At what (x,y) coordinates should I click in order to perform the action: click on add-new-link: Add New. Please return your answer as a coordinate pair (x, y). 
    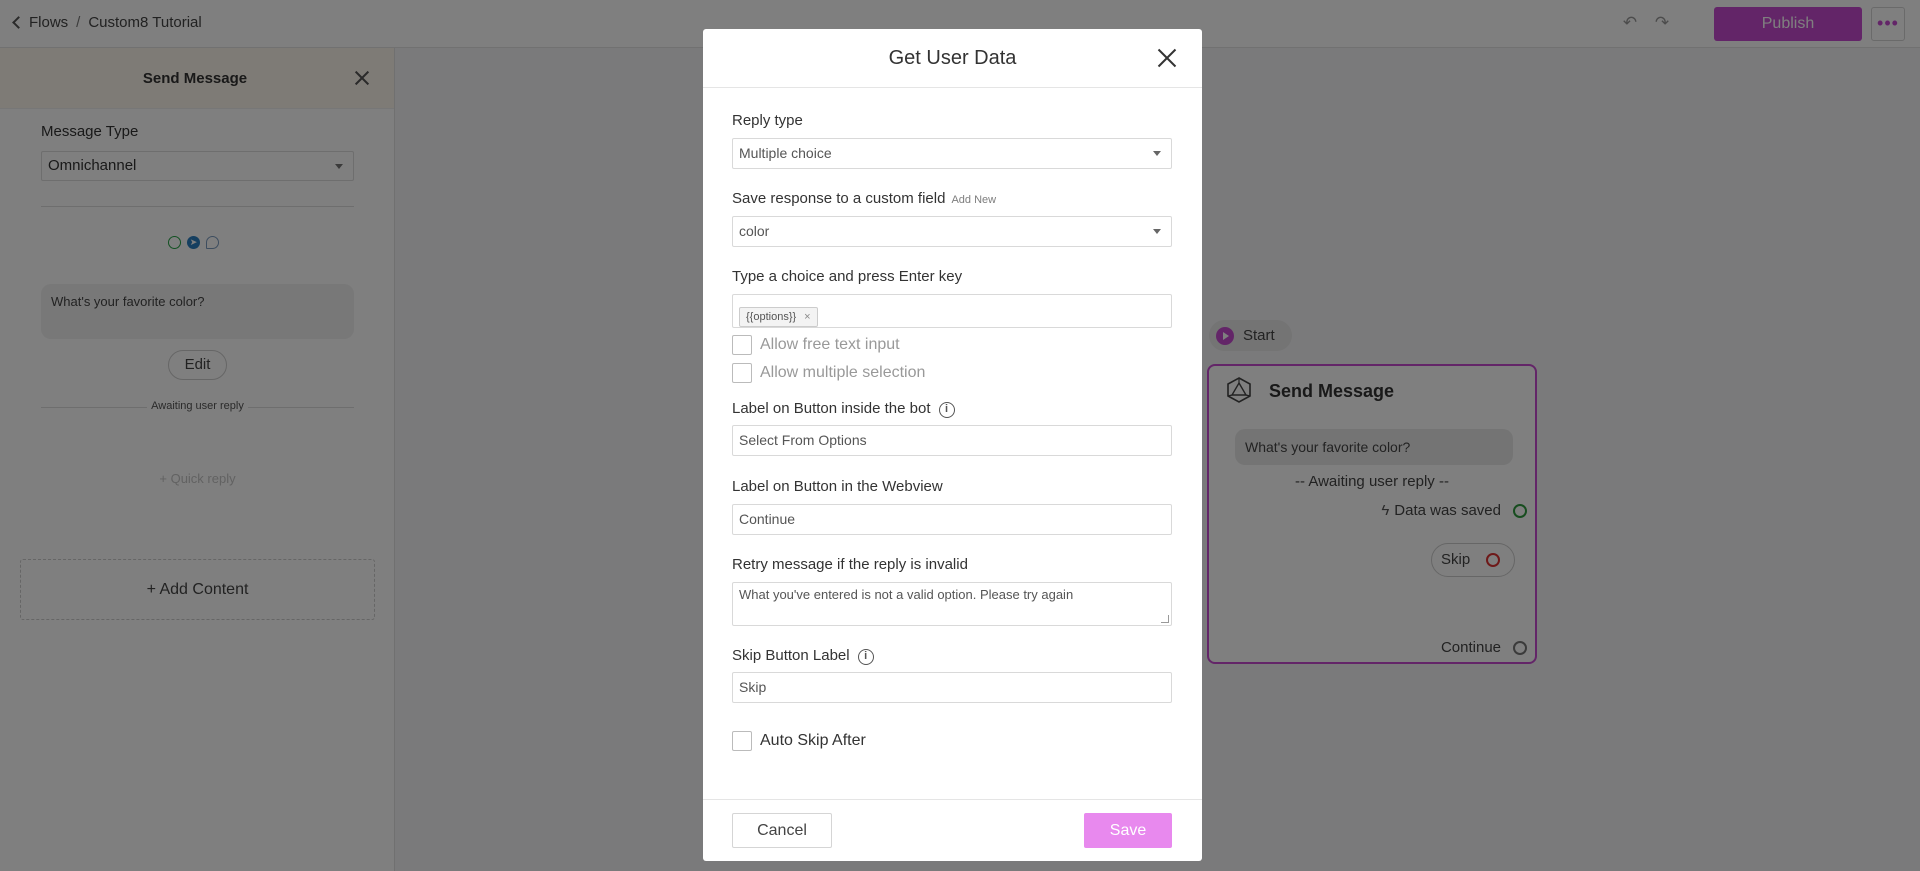
    Looking at the image, I should click on (973, 200).